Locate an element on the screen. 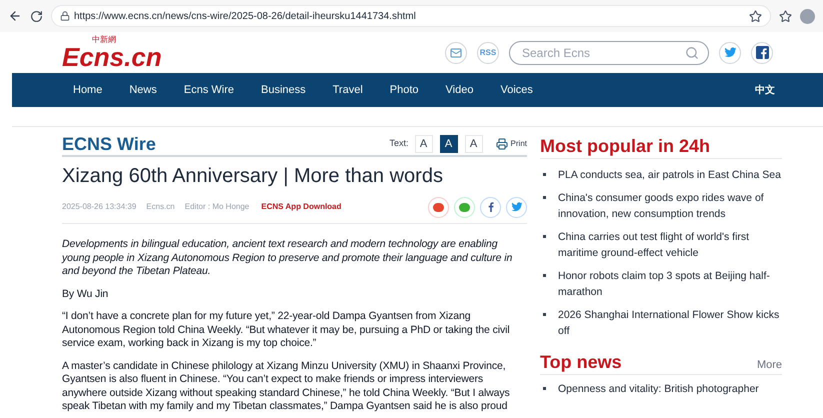 Image resolution: width=823 pixels, height=418 pixels. nav-link: Ecns Wire is located at coordinates (209, 90).